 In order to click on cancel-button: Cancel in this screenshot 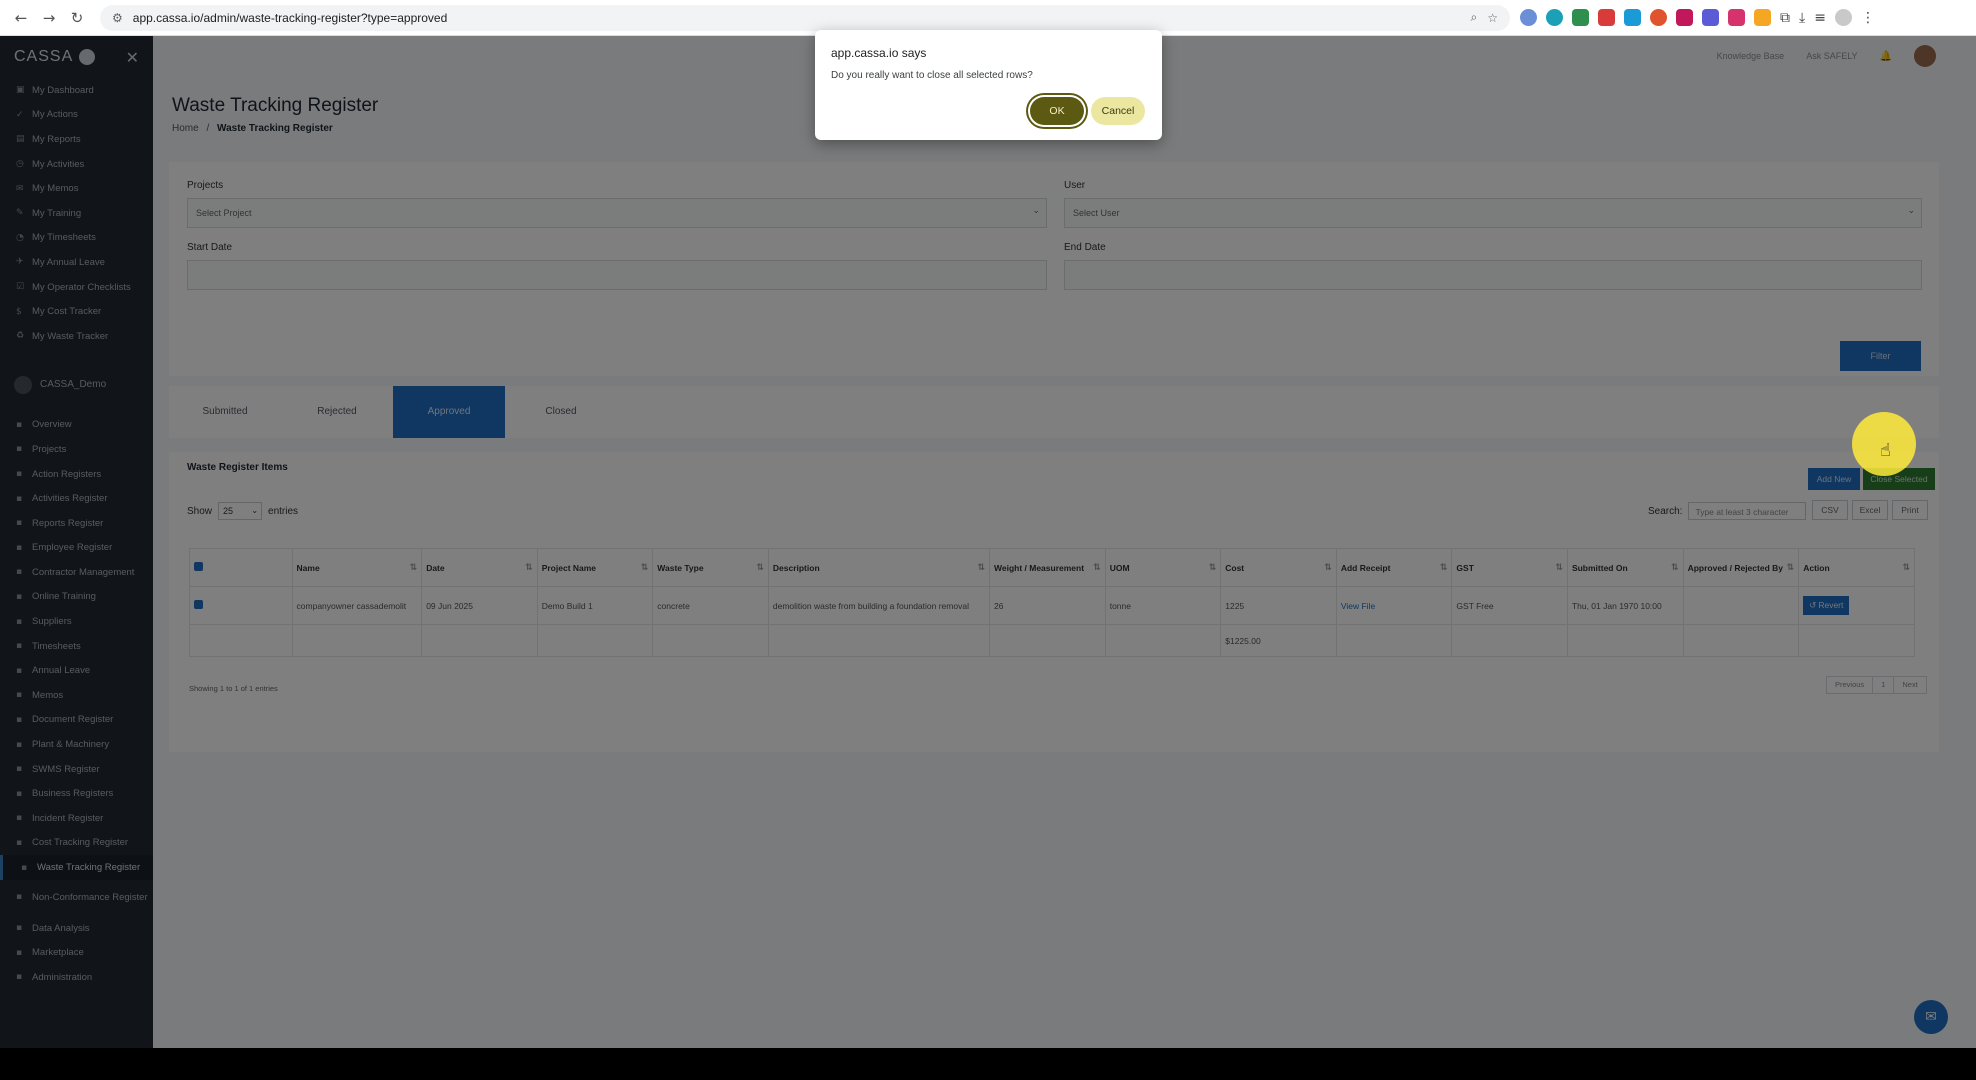, I will do `click(1118, 111)`.